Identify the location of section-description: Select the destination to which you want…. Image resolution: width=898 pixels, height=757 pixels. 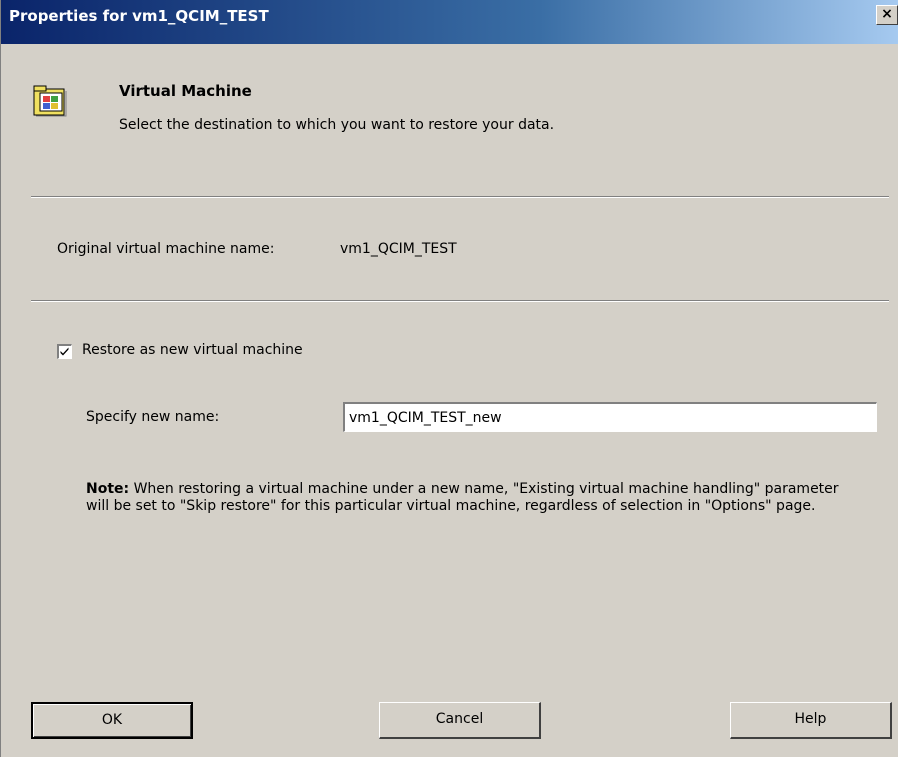
(337, 125).